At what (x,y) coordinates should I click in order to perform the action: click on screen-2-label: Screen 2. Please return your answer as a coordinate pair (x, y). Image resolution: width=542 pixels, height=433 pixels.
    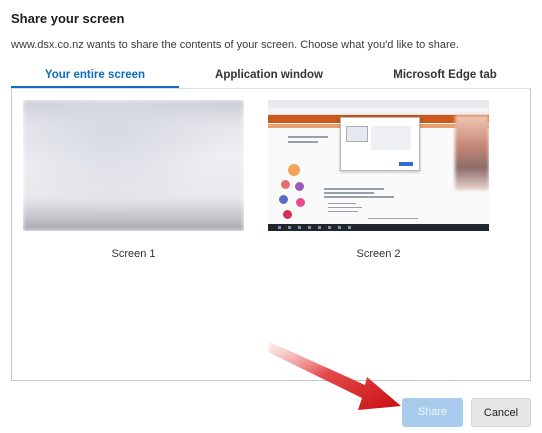
    Looking at the image, I should click on (378, 254).